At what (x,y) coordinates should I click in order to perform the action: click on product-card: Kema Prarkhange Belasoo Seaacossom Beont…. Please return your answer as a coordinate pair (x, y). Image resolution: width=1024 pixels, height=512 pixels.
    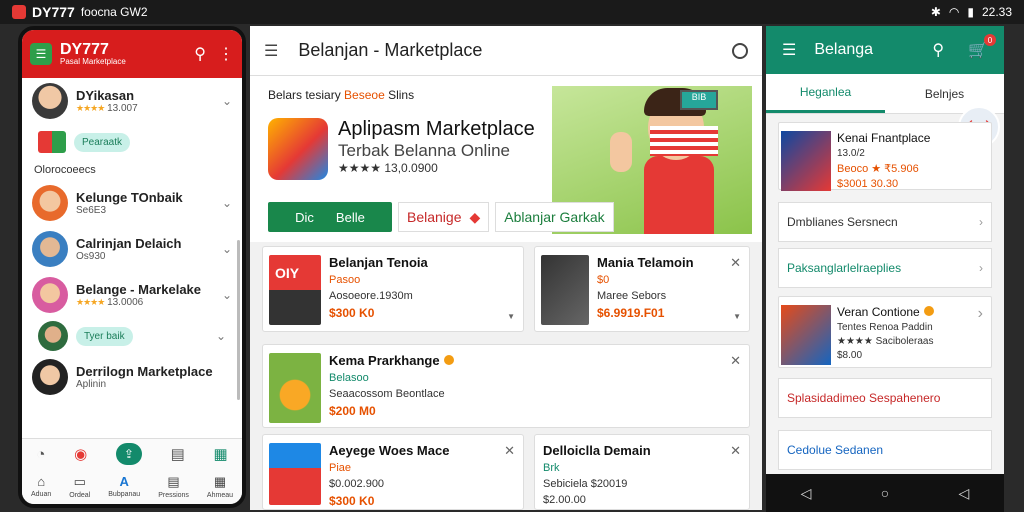
    Looking at the image, I should click on (506, 386).